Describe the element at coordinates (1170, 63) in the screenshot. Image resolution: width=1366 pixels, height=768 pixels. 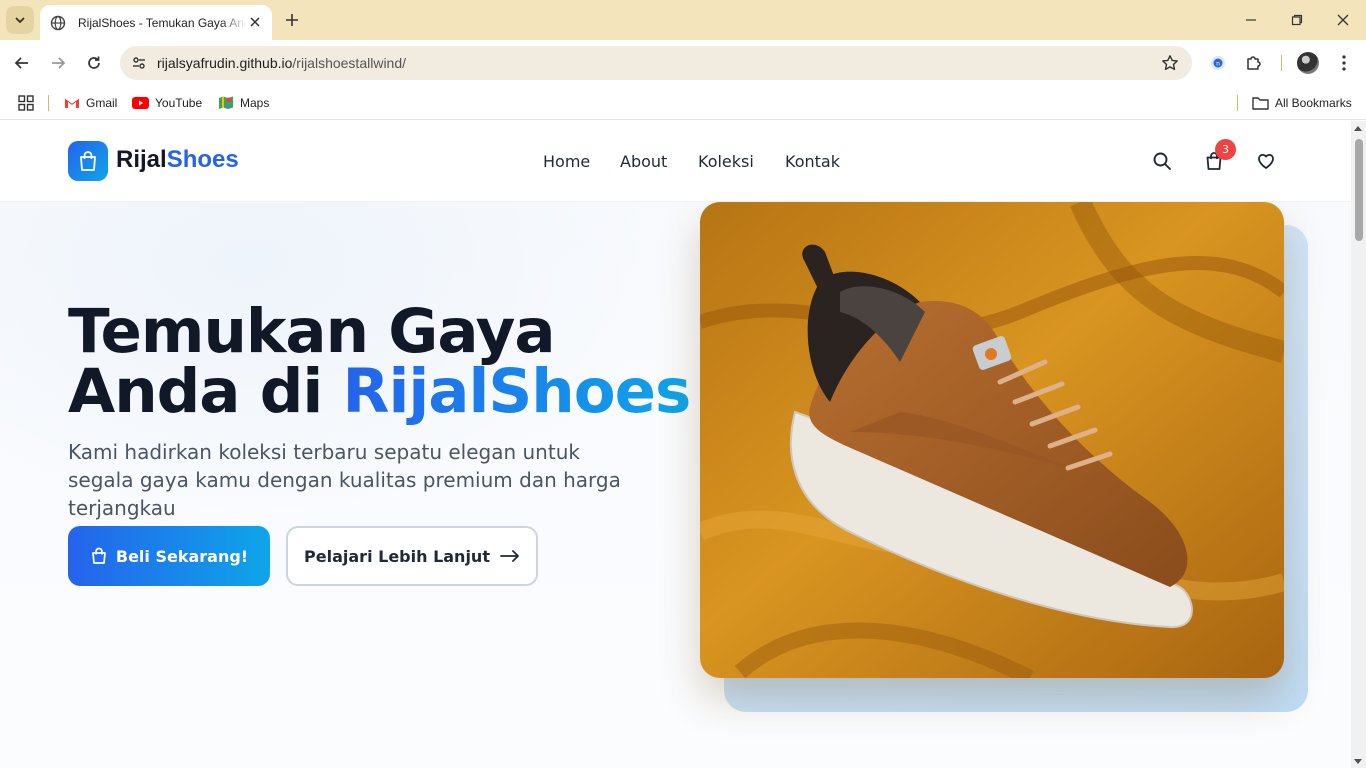
I see `star-icon` at that location.